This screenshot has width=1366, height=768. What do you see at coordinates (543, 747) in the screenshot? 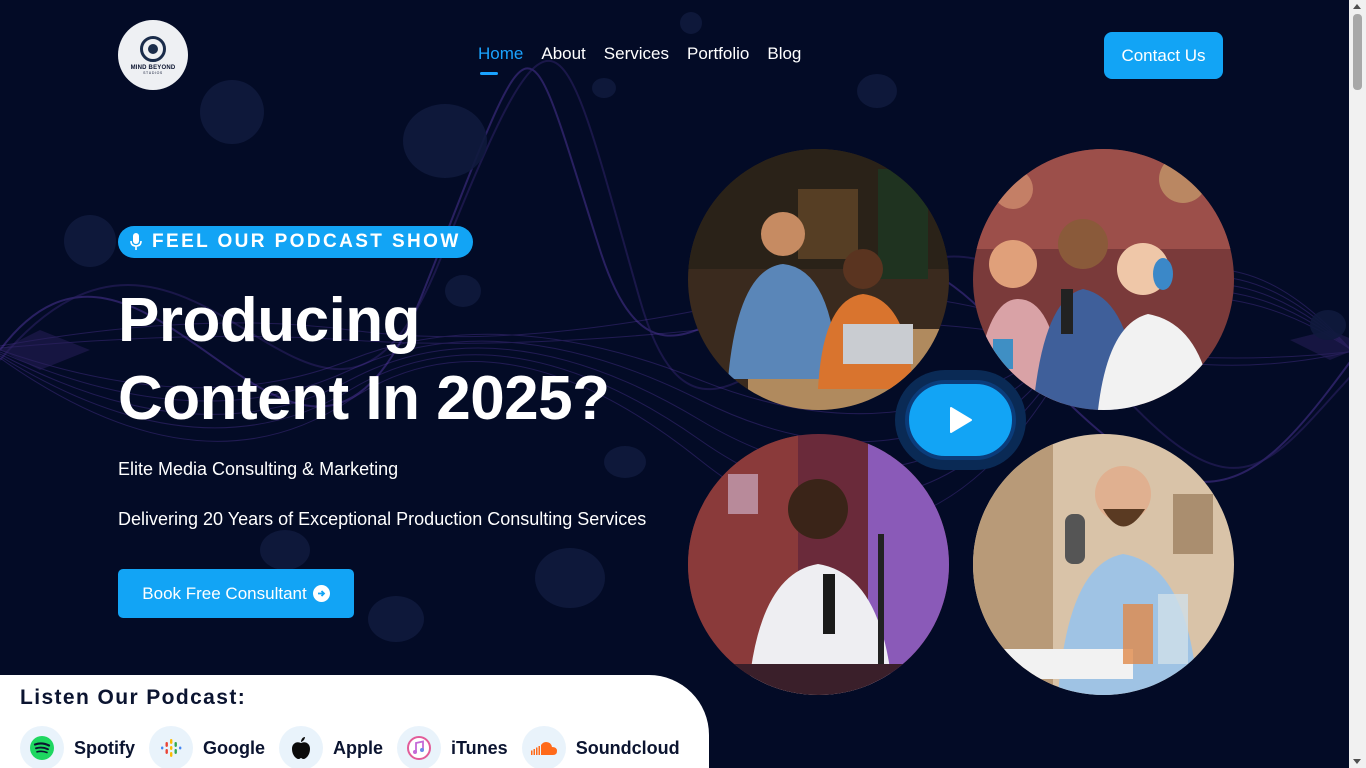
I see `soundcloud-icon` at bounding box center [543, 747].